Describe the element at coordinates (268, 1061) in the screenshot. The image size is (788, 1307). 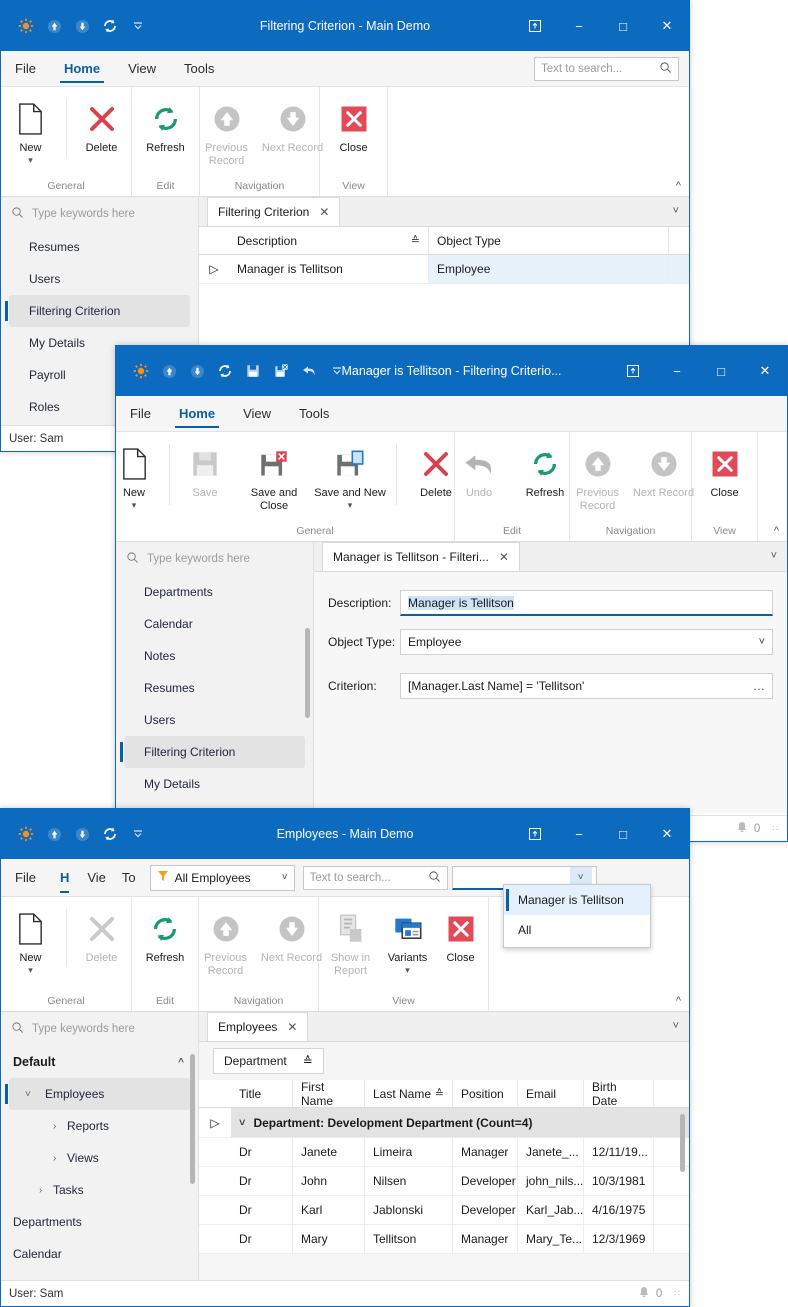
I see `window3-group-chip: Department ≙` at that location.